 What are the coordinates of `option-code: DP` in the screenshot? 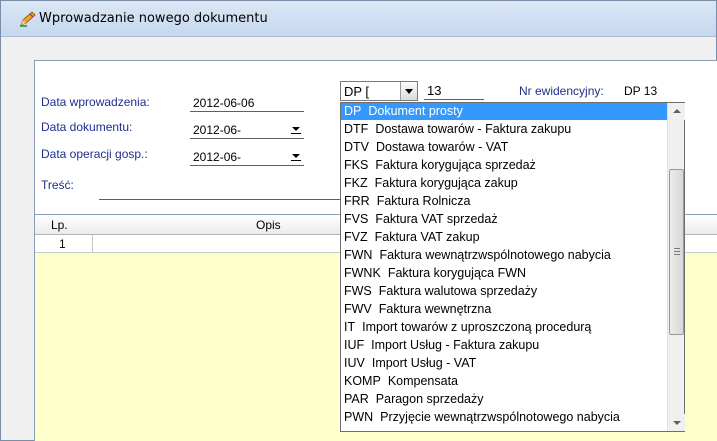 It's located at (353, 111).